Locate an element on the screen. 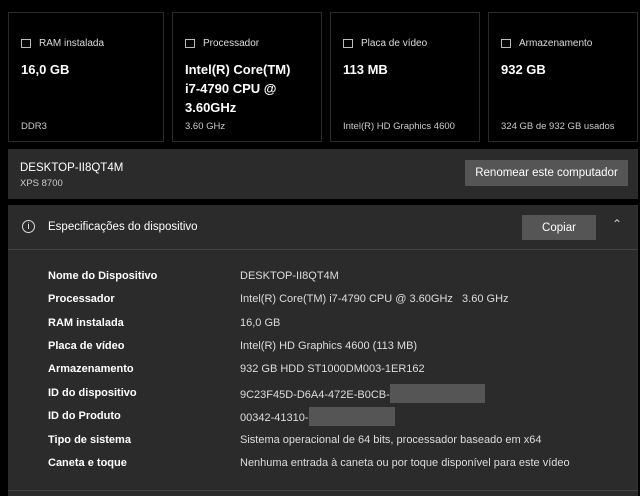  divider is located at coordinates (323, 490).